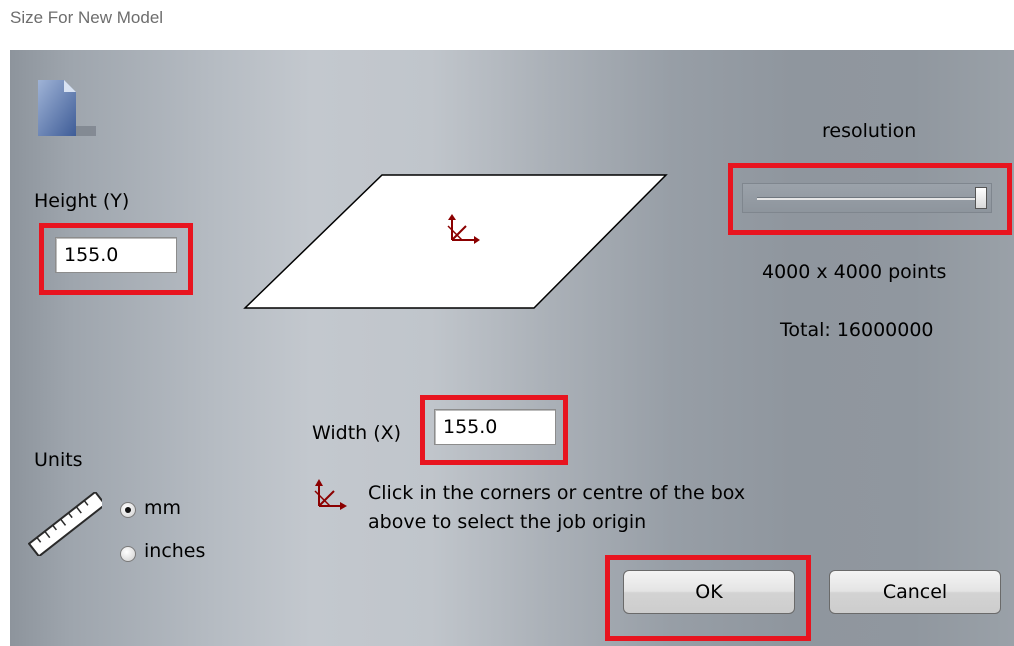 The width and height of the screenshot is (1014, 646). Describe the element at coordinates (854, 272) in the screenshot. I see `points-readout: 4000 x 4000 points` at that location.